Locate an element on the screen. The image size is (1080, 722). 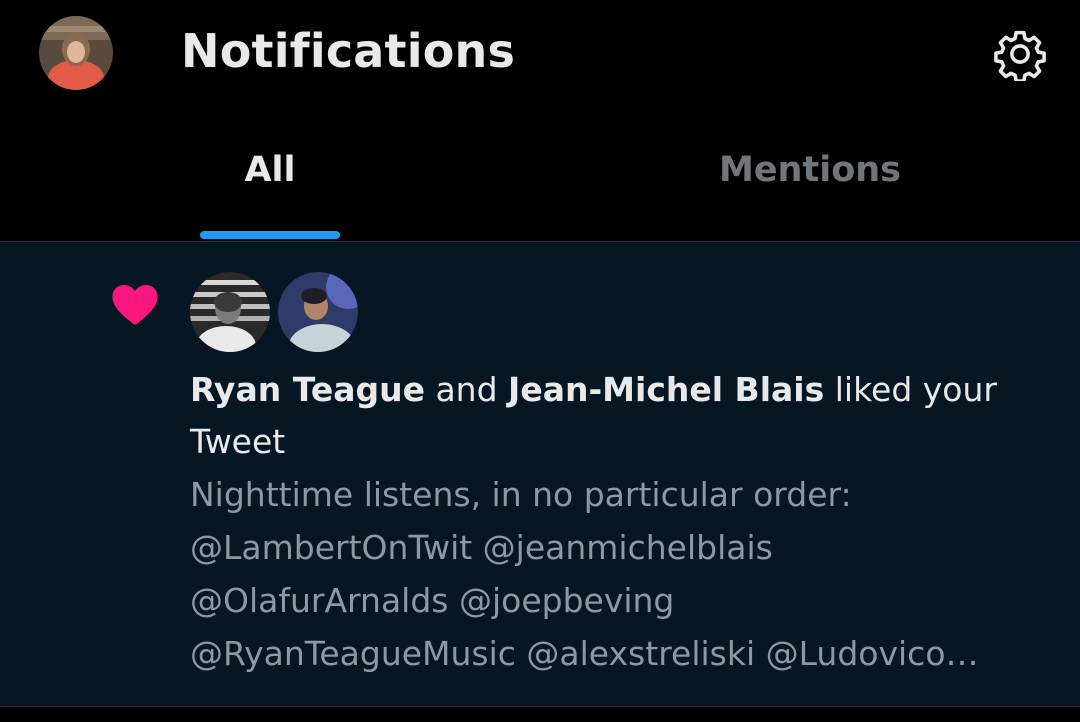
tab-mentions: Mentions is located at coordinates (810, 175).